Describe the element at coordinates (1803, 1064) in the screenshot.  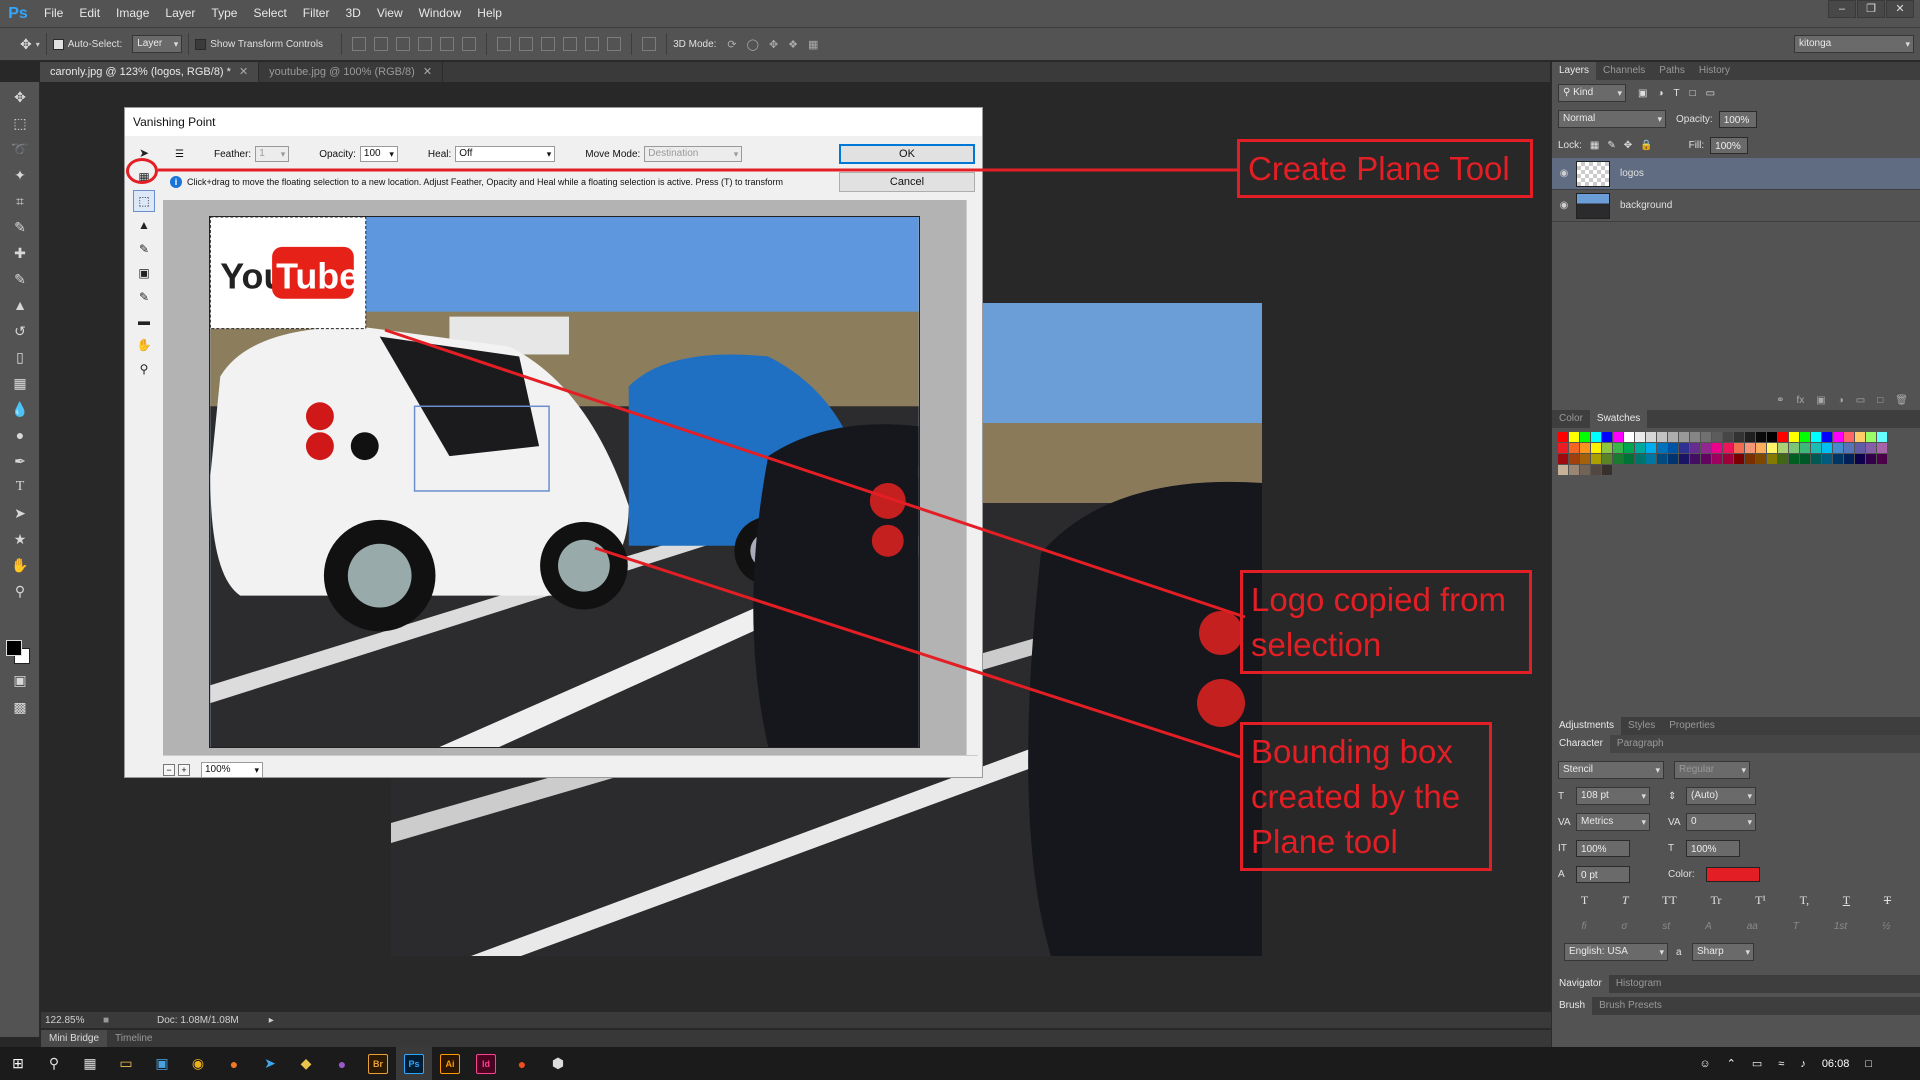
I see `volume-icon: ♪` at that location.